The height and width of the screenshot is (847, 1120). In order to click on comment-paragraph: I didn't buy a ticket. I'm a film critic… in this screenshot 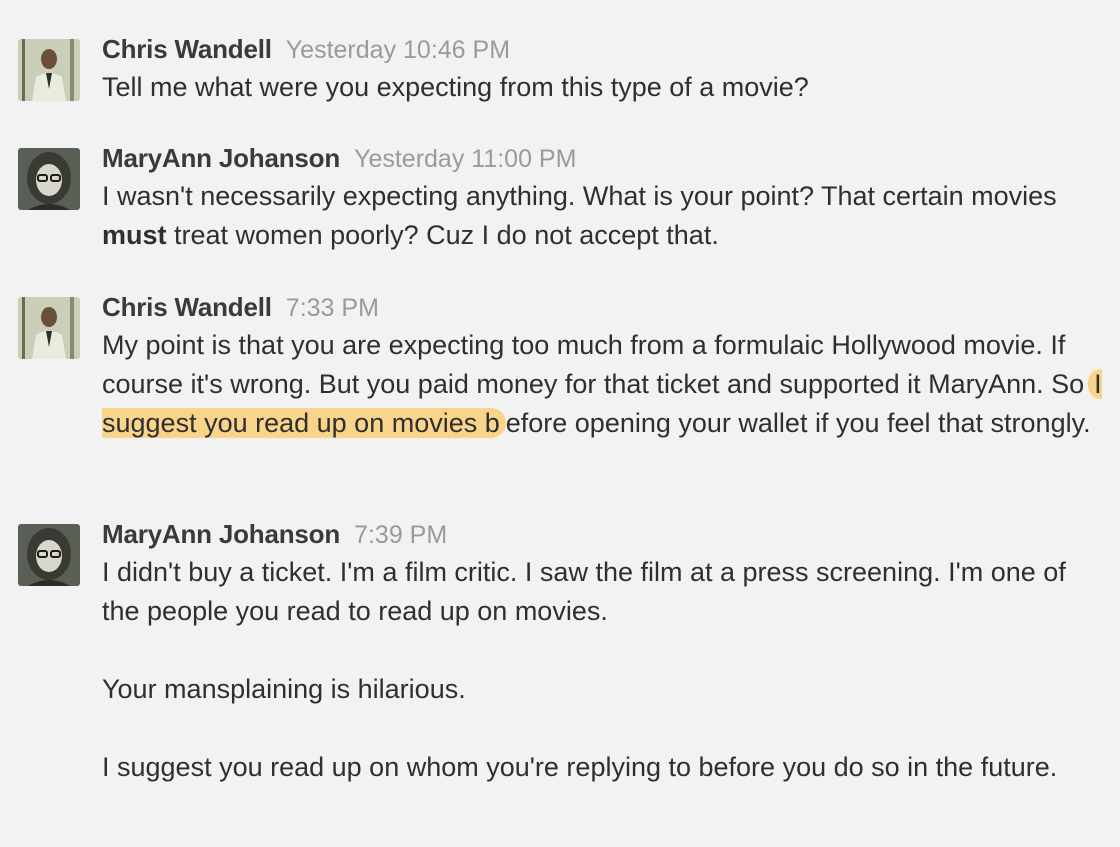, I will do `click(584, 591)`.